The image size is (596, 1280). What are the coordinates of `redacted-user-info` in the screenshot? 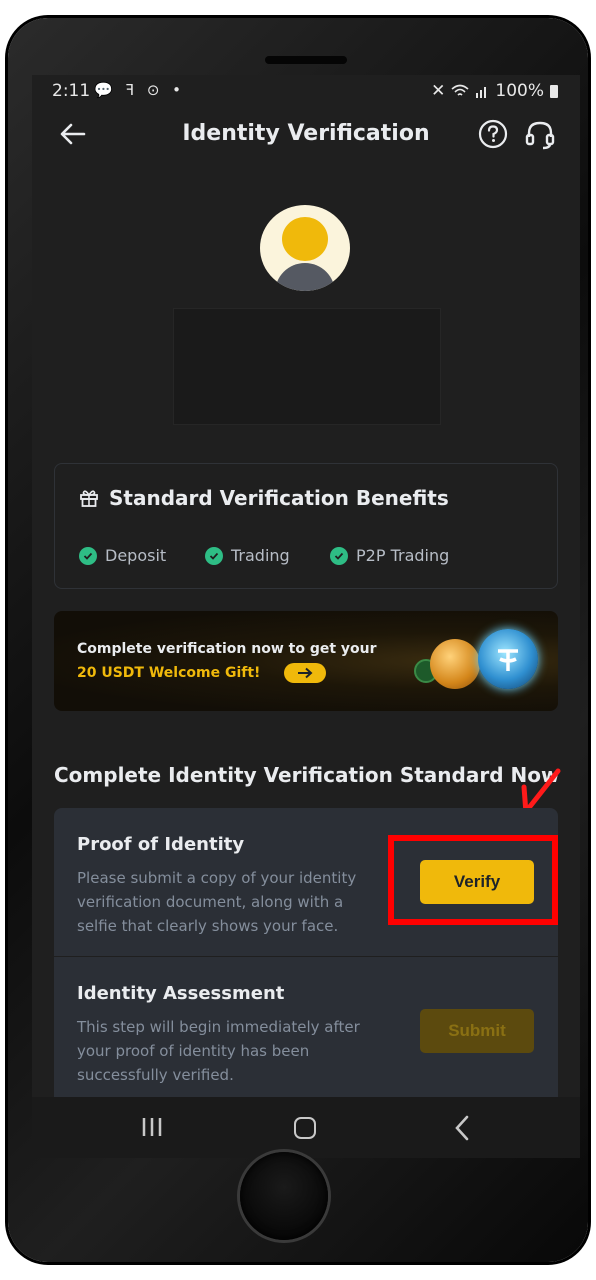 It's located at (307, 366).